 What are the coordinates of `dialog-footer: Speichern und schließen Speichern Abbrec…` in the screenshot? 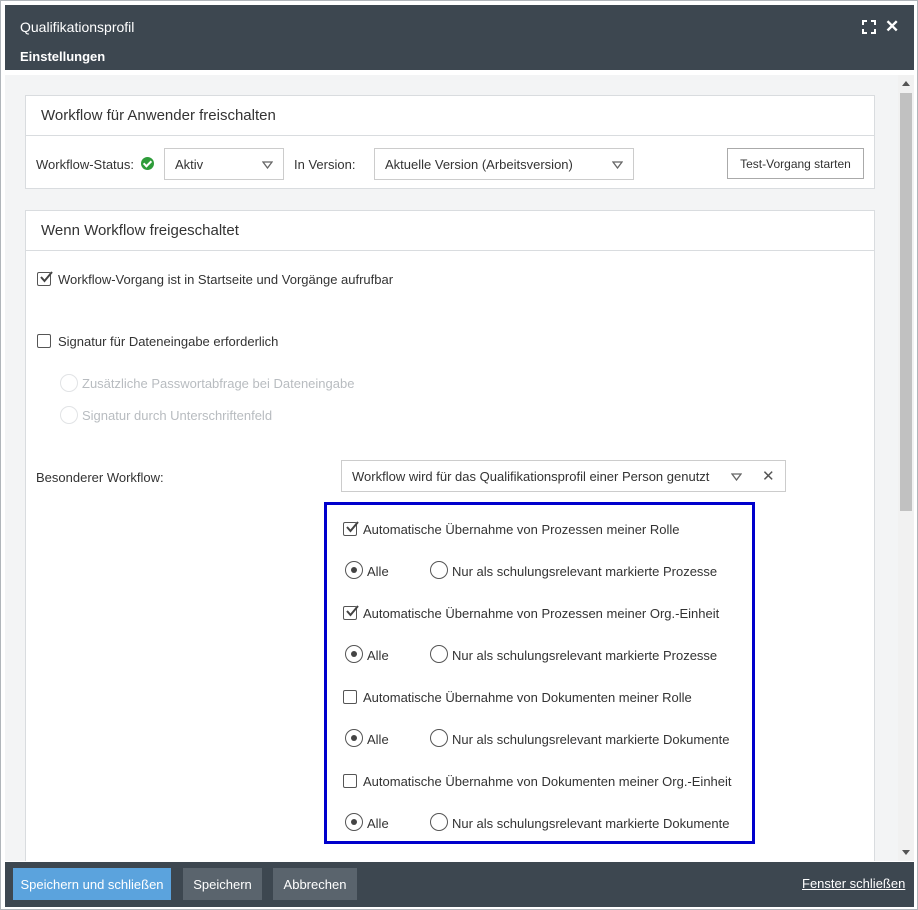 It's located at (459, 884).